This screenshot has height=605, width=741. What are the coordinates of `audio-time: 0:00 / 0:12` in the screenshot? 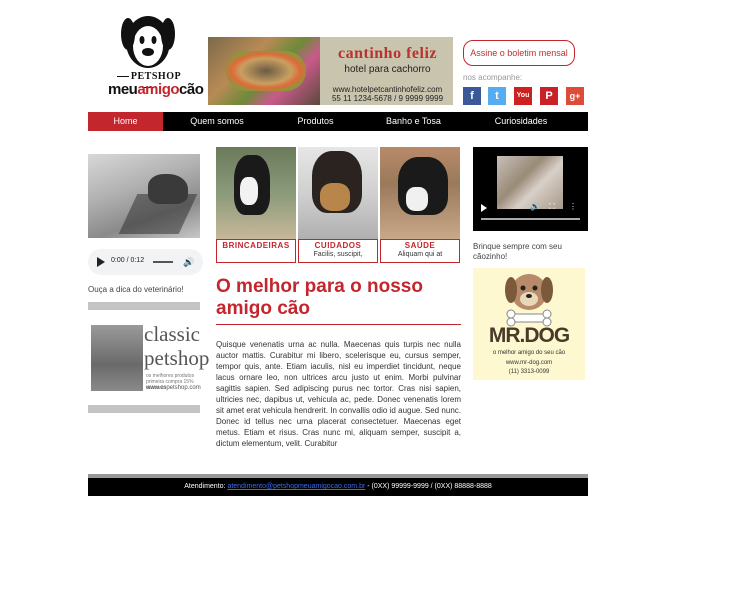 It's located at (128, 260).